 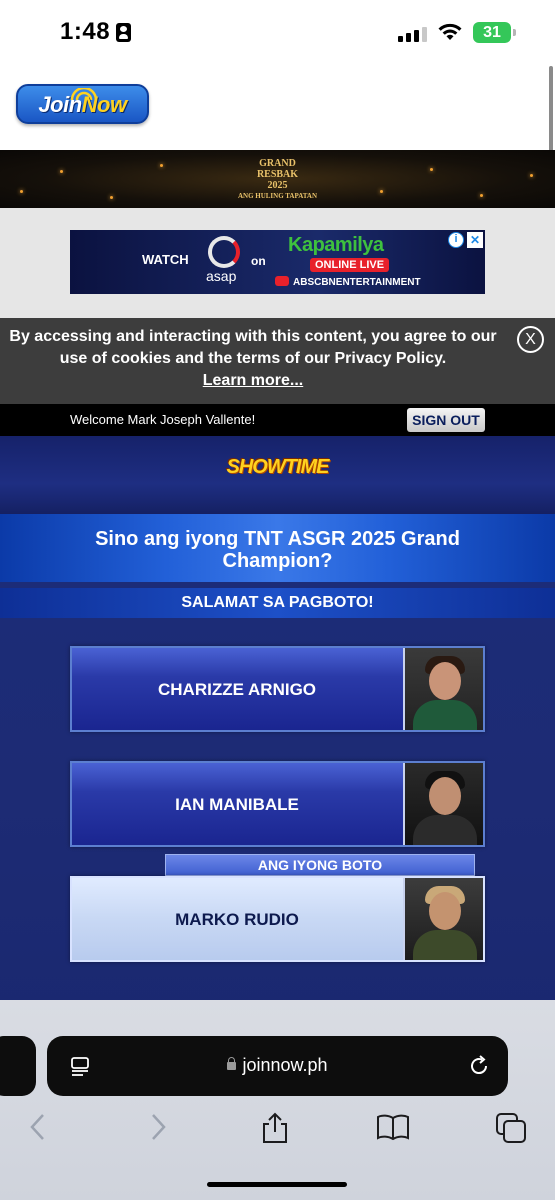 I want to click on previous-tab-preview, so click(x=18, y=1066).